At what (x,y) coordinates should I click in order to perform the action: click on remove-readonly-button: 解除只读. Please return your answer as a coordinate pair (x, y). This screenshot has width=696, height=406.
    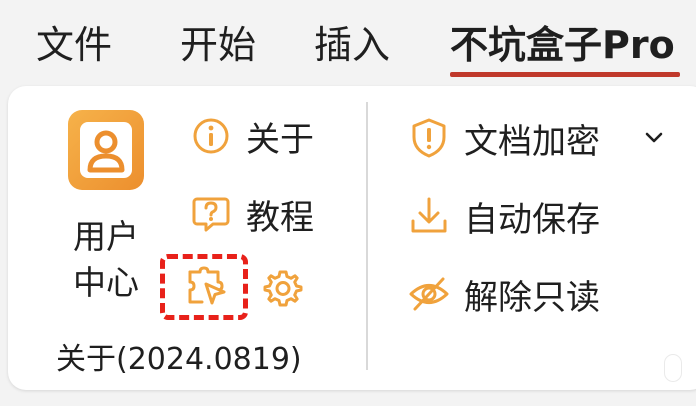
    Looking at the image, I should click on (504, 294).